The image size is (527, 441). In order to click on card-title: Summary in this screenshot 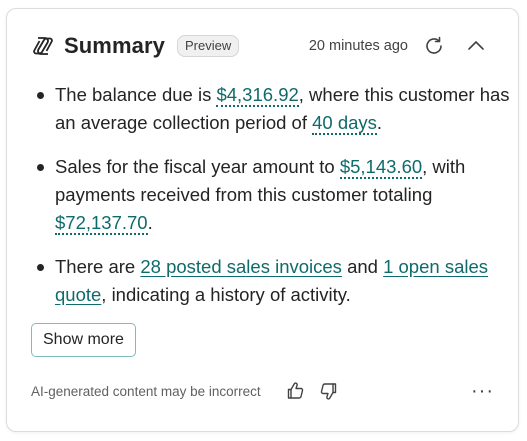, I will do `click(114, 45)`.